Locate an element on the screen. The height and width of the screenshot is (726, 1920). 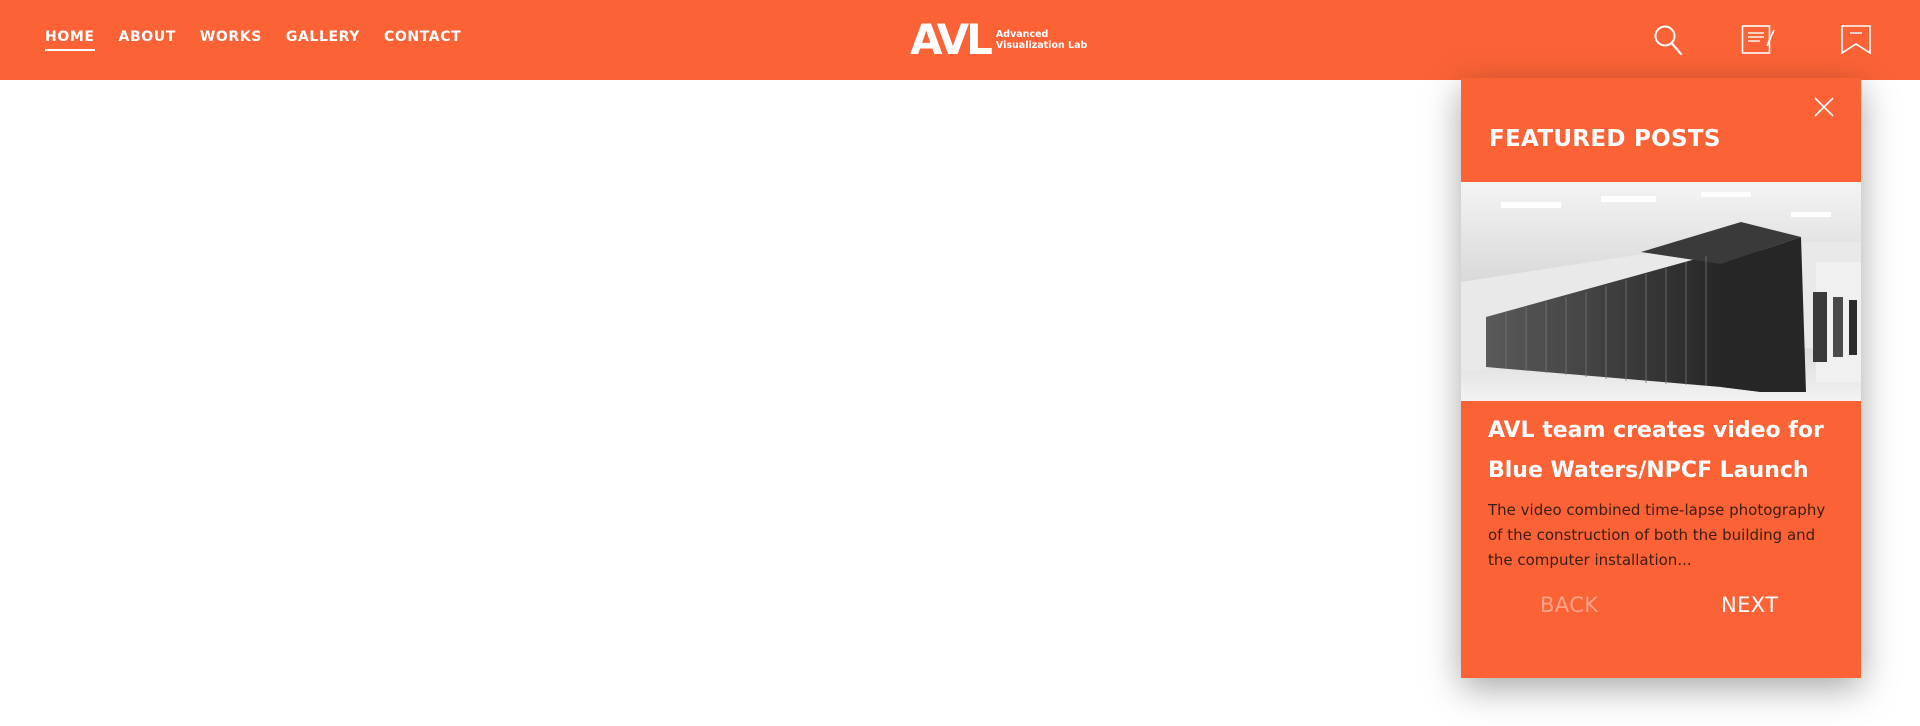
back-button: BACK is located at coordinates (1569, 605).